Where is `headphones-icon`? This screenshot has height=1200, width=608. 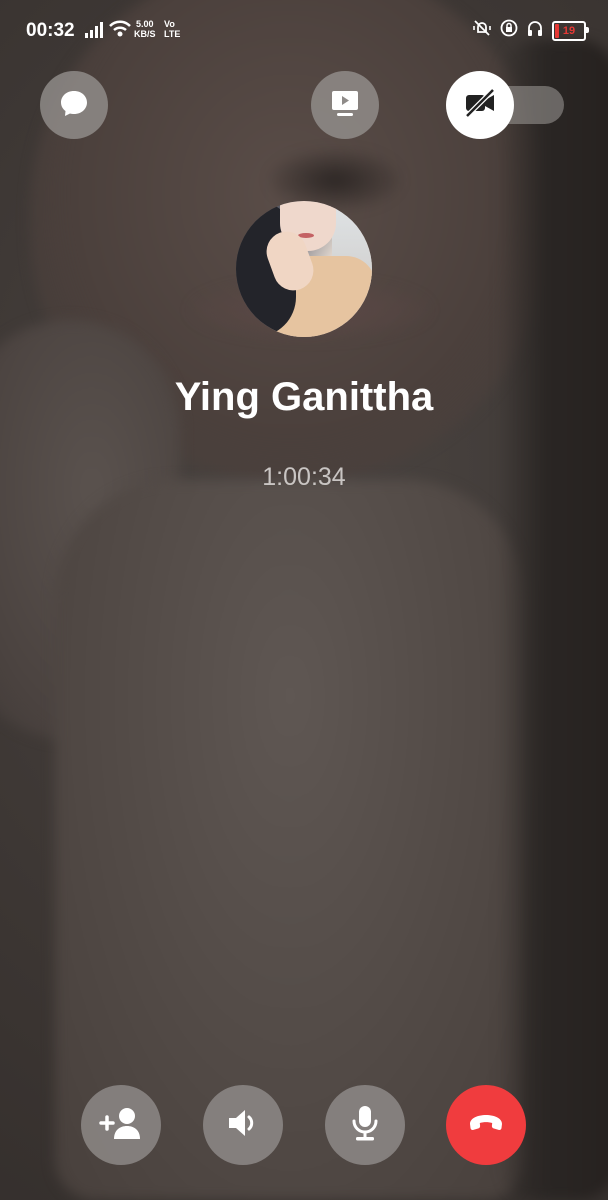
headphones-icon is located at coordinates (535, 30).